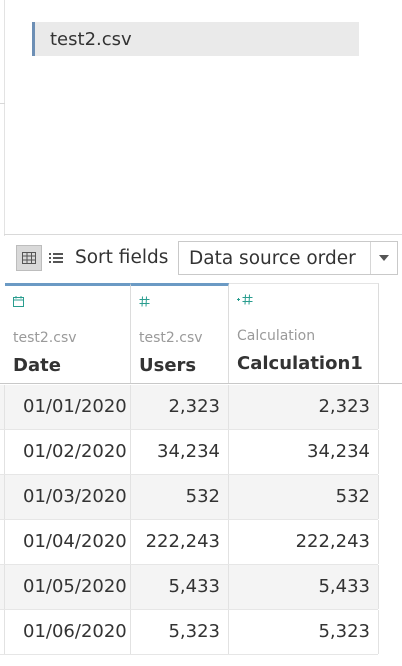 The width and height of the screenshot is (402, 666). I want to click on grid-icon, so click(29, 258).